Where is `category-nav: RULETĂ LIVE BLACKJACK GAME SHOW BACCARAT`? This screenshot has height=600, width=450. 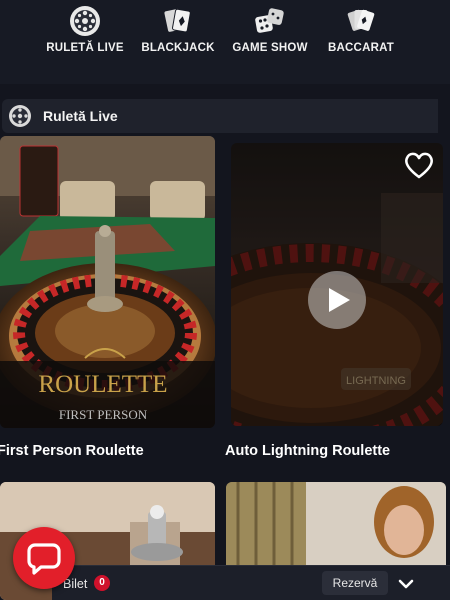 category-nav: RULETĂ LIVE BLACKJACK GAME SHOW BACCARAT is located at coordinates (225, 42).